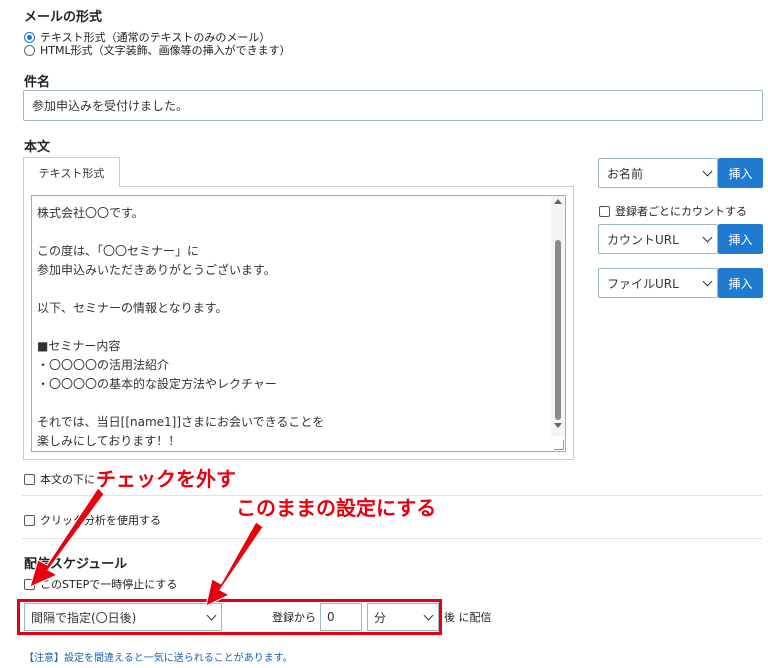  What do you see at coordinates (67, 479) in the screenshot?
I see `body-bottom-label: 本文の下に` at bounding box center [67, 479].